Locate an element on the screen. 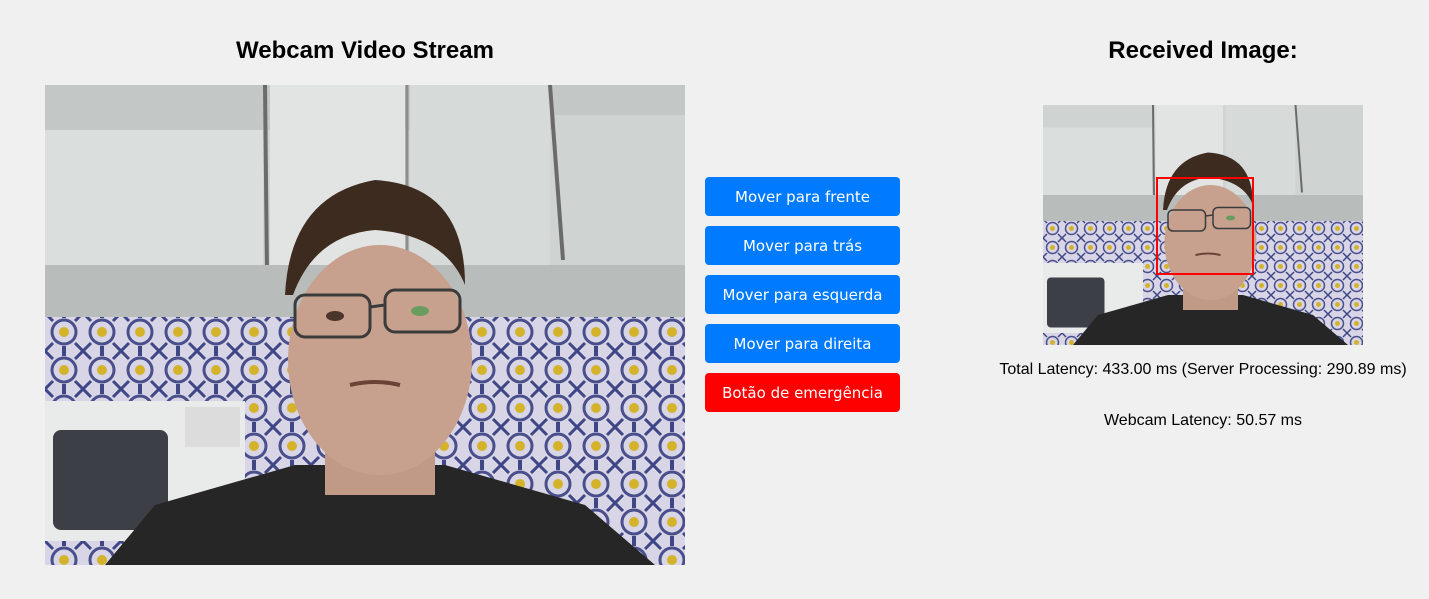 Image resolution: width=1429 pixels, height=599 pixels. move-left-button: Mover para esquerda is located at coordinates (802, 294).